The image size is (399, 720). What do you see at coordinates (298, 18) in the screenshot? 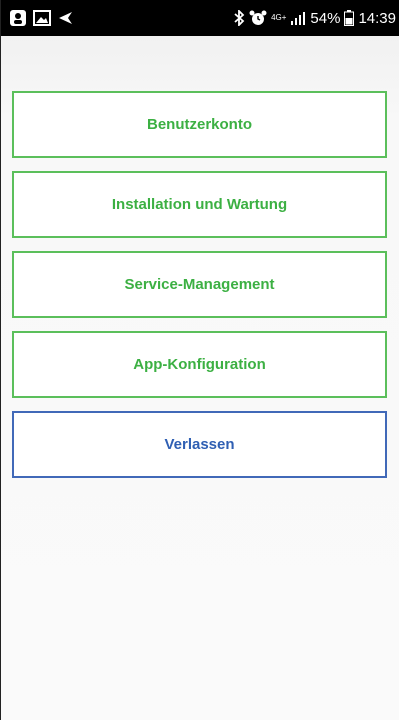
I see `signal-icon` at bounding box center [298, 18].